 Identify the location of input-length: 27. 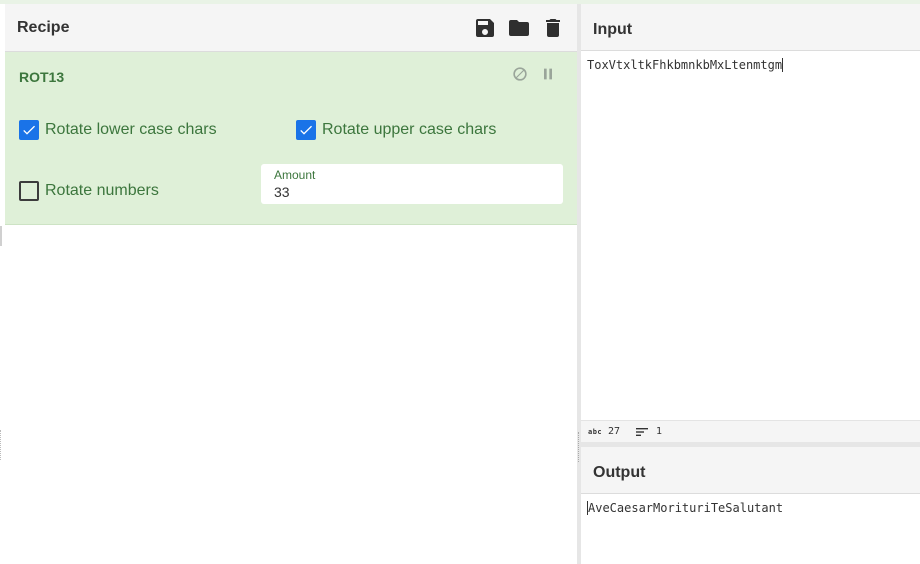
(614, 431).